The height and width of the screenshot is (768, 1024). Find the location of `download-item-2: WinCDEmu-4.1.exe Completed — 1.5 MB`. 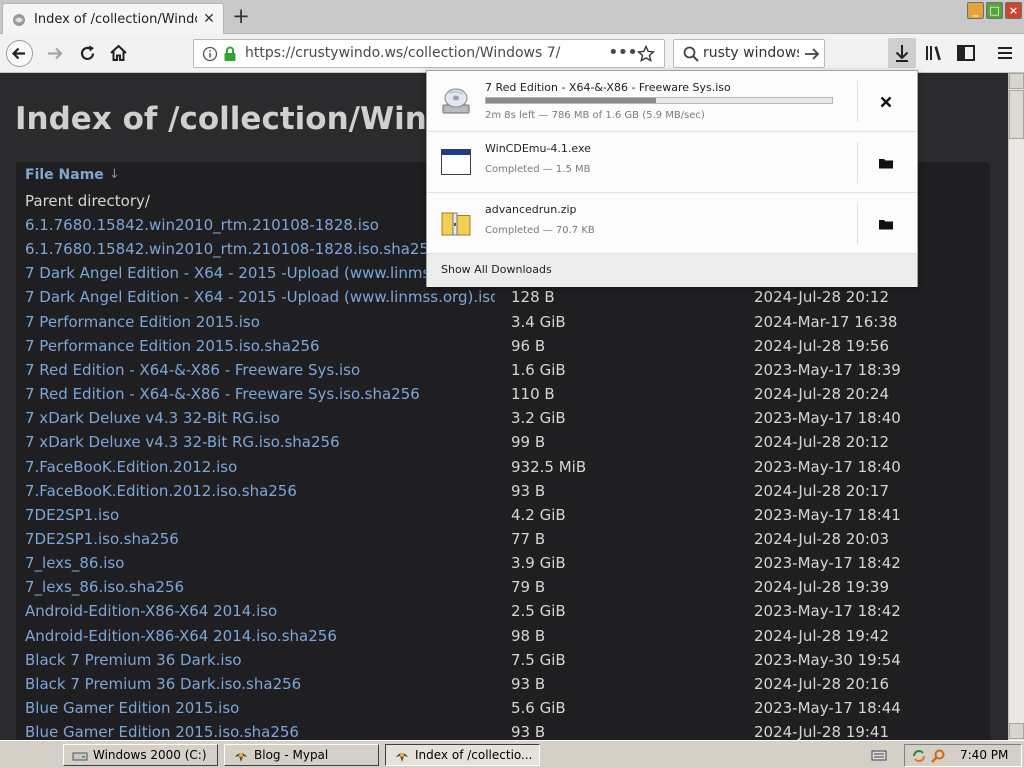

download-item-2: WinCDEmu-4.1.exe Completed — 1.5 MB is located at coordinates (672, 162).